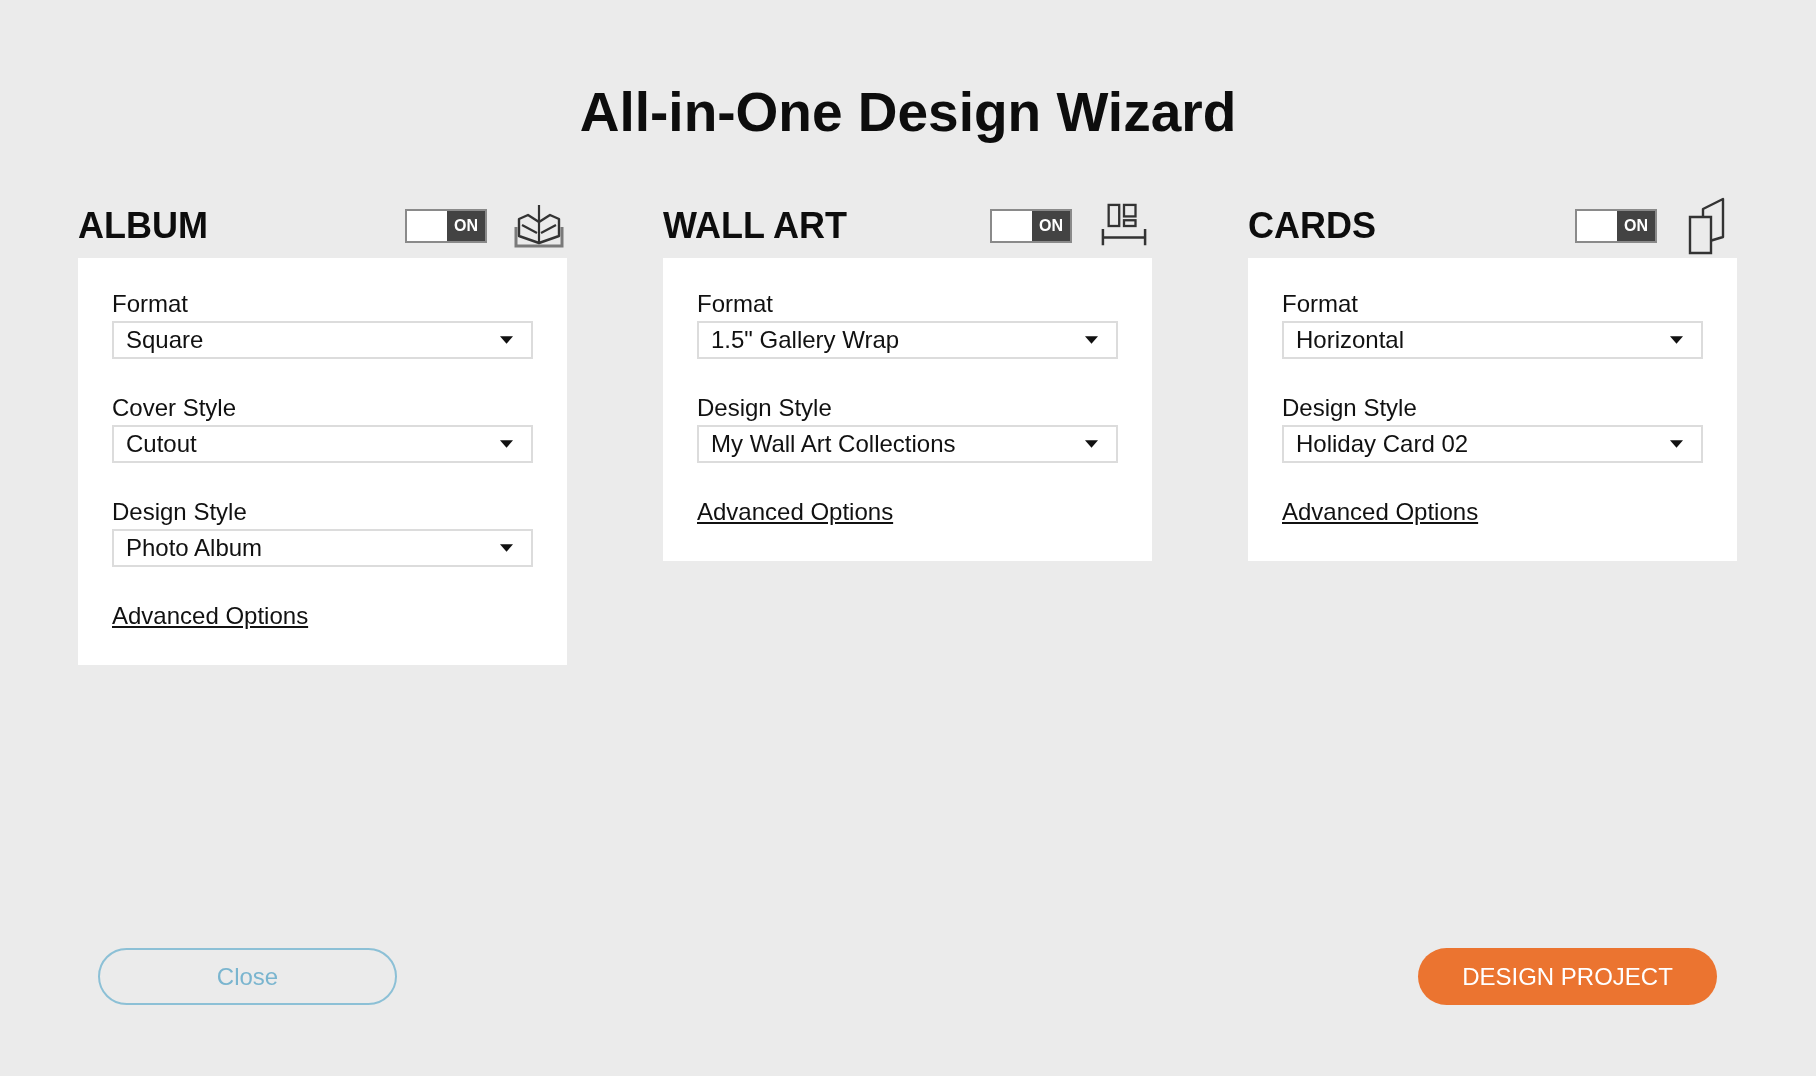  Describe the element at coordinates (539, 226) in the screenshot. I see `open-book-icon` at that location.